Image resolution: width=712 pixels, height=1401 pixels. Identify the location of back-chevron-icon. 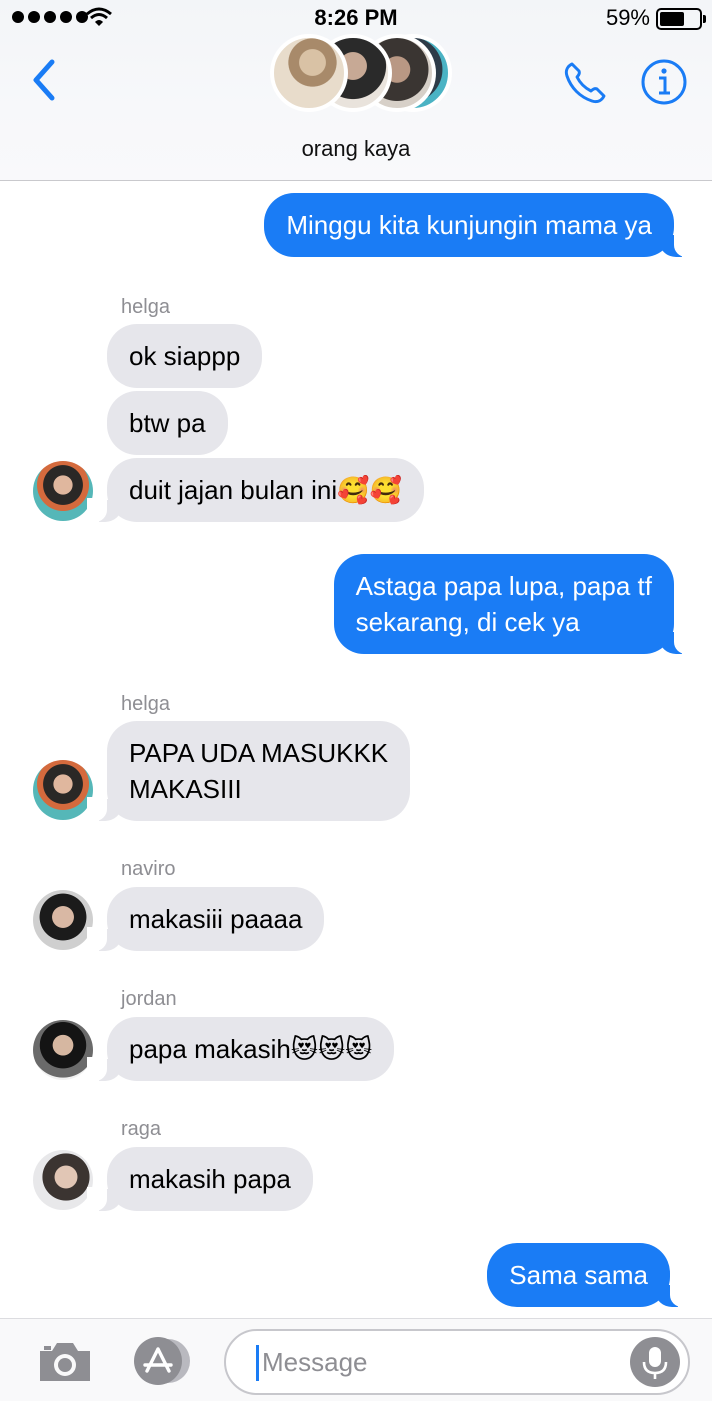
(46, 81).